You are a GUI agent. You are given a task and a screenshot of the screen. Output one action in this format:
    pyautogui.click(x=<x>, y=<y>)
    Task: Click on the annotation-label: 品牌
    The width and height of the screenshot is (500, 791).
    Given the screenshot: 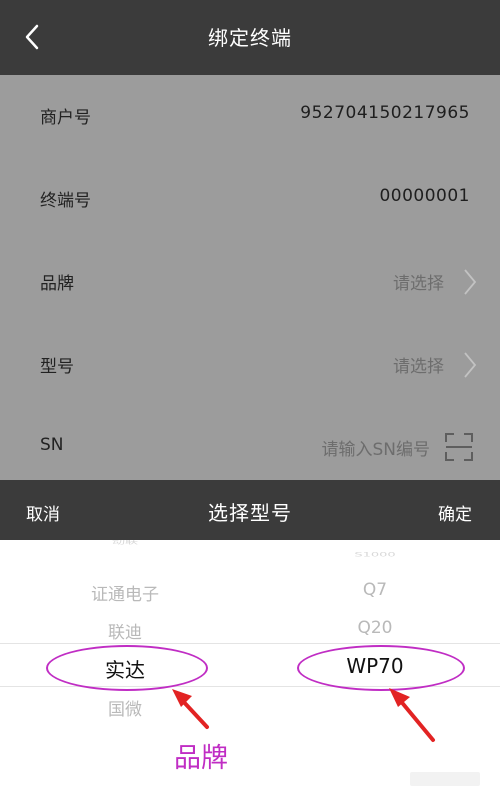 What is the action you would take?
    pyautogui.click(x=201, y=758)
    